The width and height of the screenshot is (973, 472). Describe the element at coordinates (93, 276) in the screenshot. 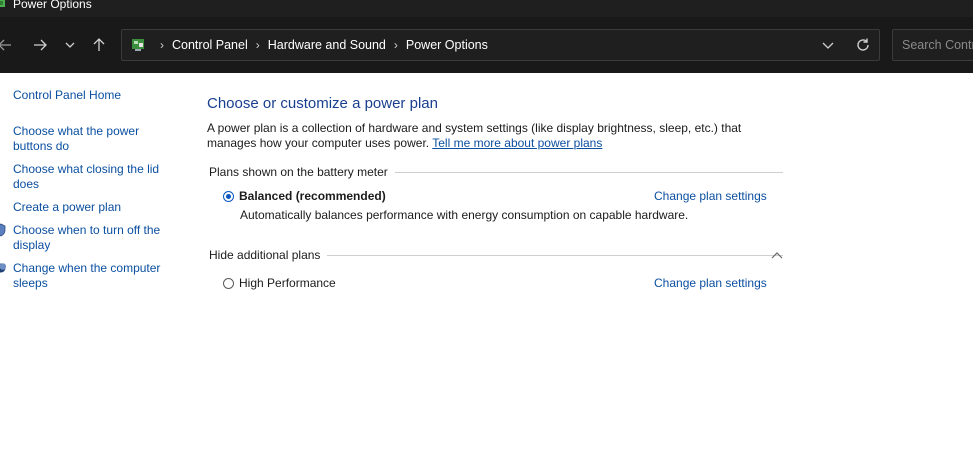

I see `sidebar-item-computer-sleeps: Change when the computer sleeps` at that location.